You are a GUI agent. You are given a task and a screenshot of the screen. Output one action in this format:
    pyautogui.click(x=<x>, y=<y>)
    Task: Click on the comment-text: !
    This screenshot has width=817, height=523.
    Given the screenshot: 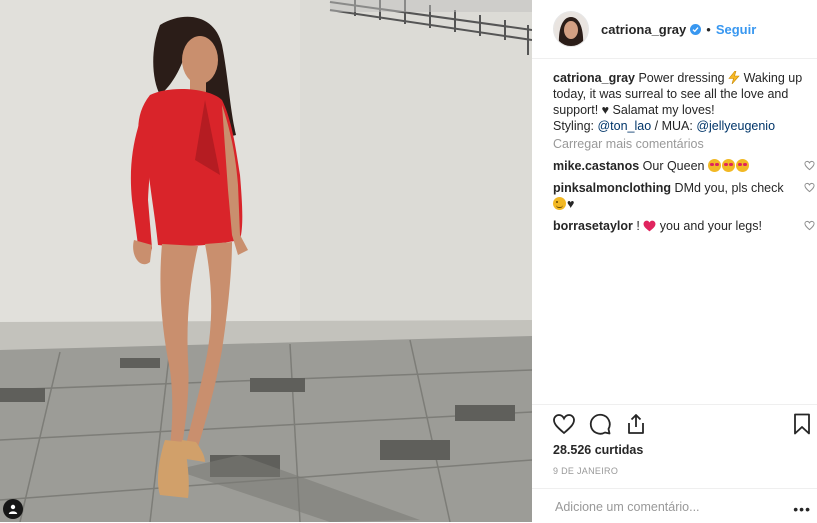 What is the action you would take?
    pyautogui.click(x=638, y=226)
    